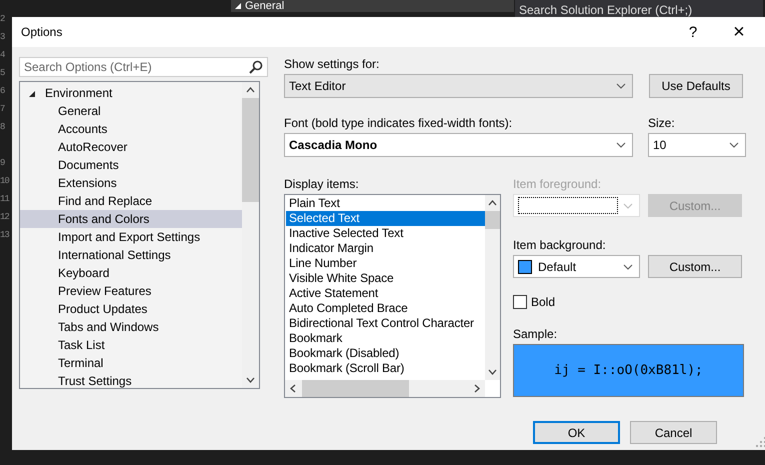 This screenshot has width=765, height=465. I want to click on line-number: 4, so click(2, 55).